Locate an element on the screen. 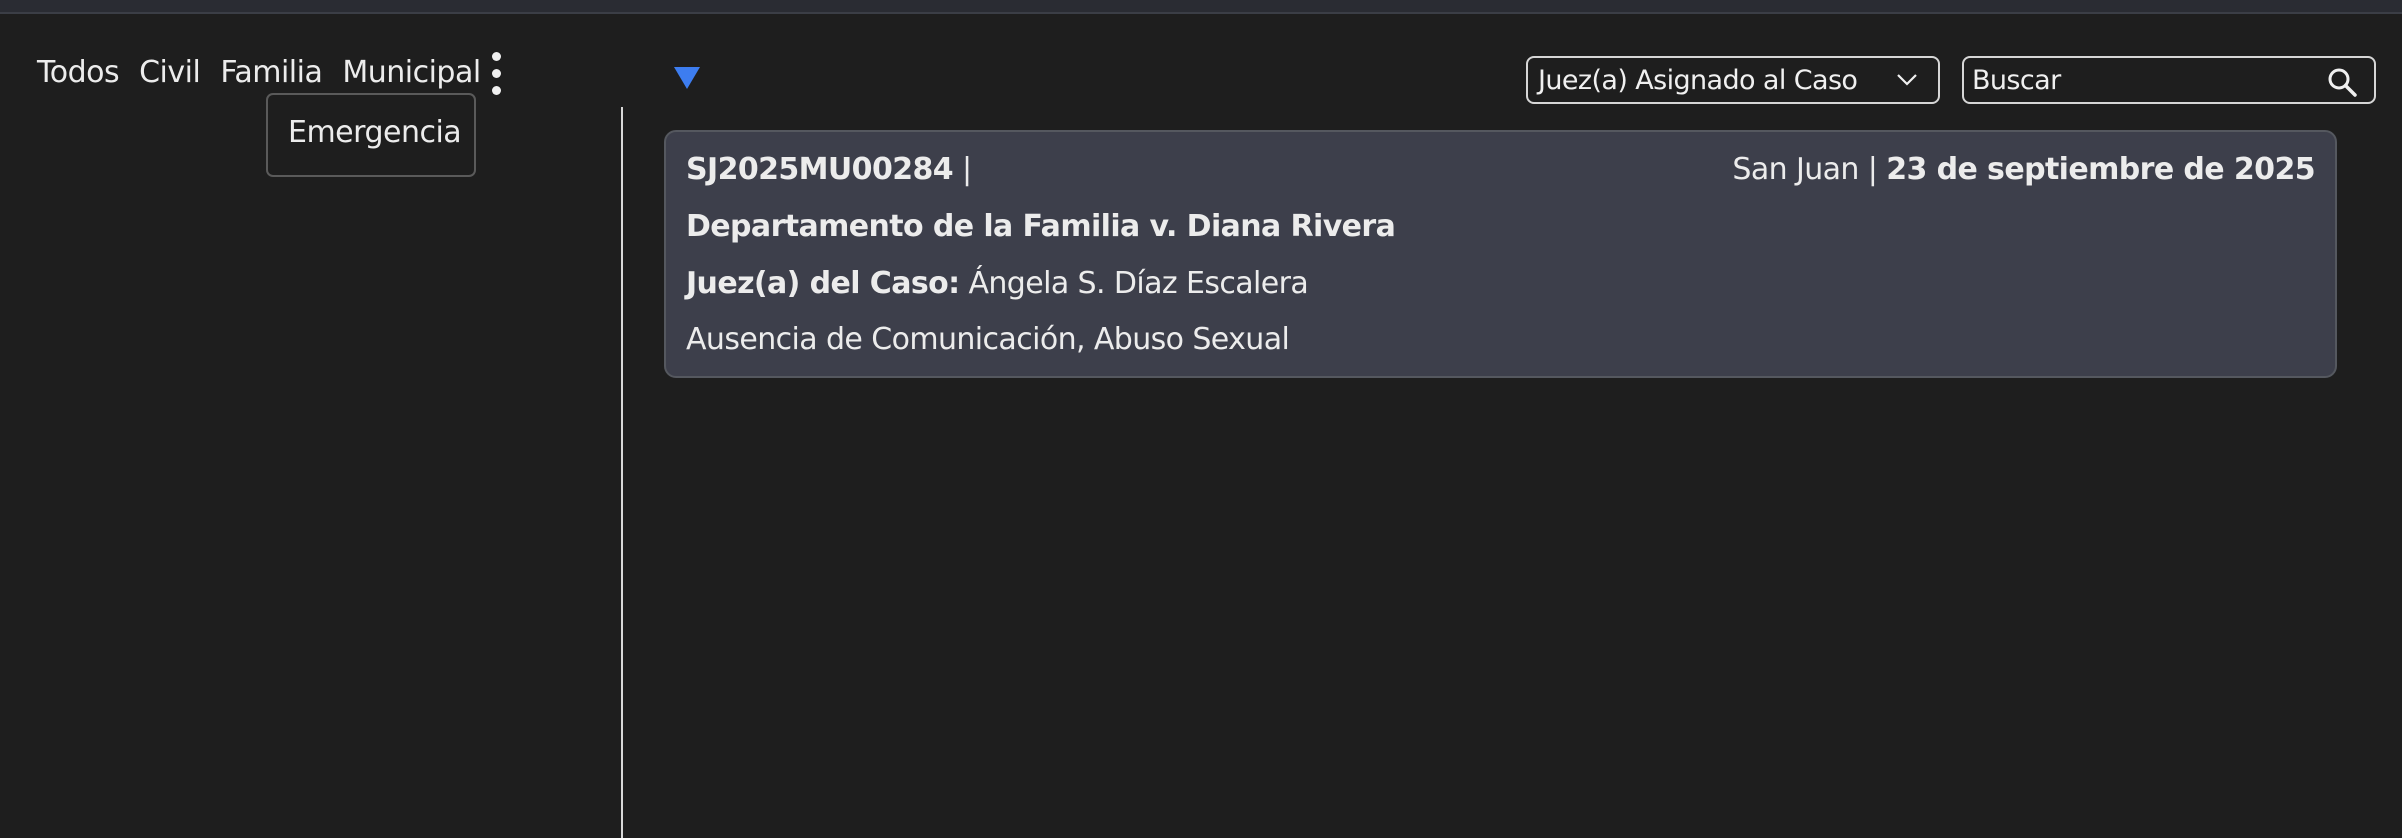  tab-todos: Todos is located at coordinates (78, 72).